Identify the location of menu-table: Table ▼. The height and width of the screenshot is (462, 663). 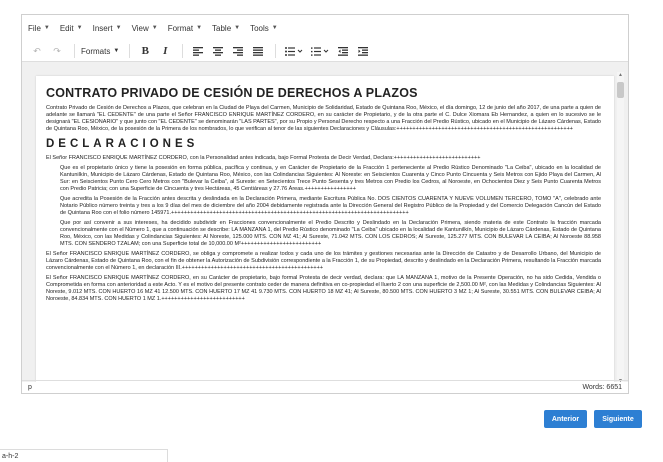
(226, 28).